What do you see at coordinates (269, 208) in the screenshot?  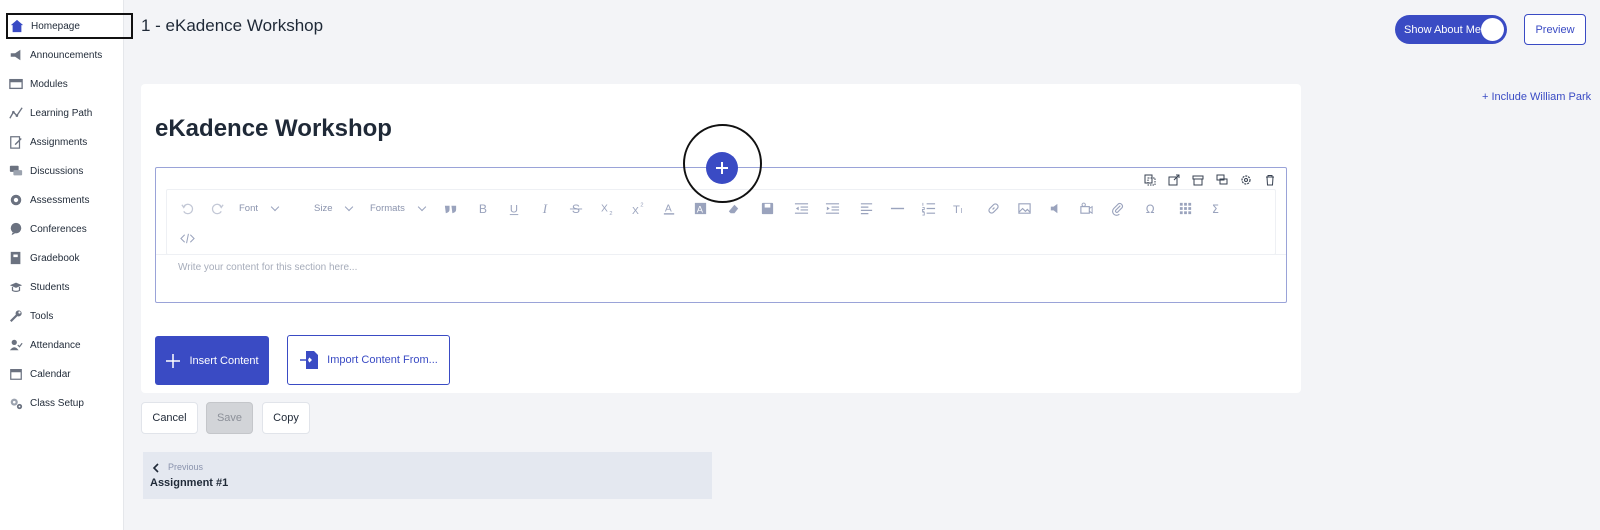 I see `font-select: Font` at bounding box center [269, 208].